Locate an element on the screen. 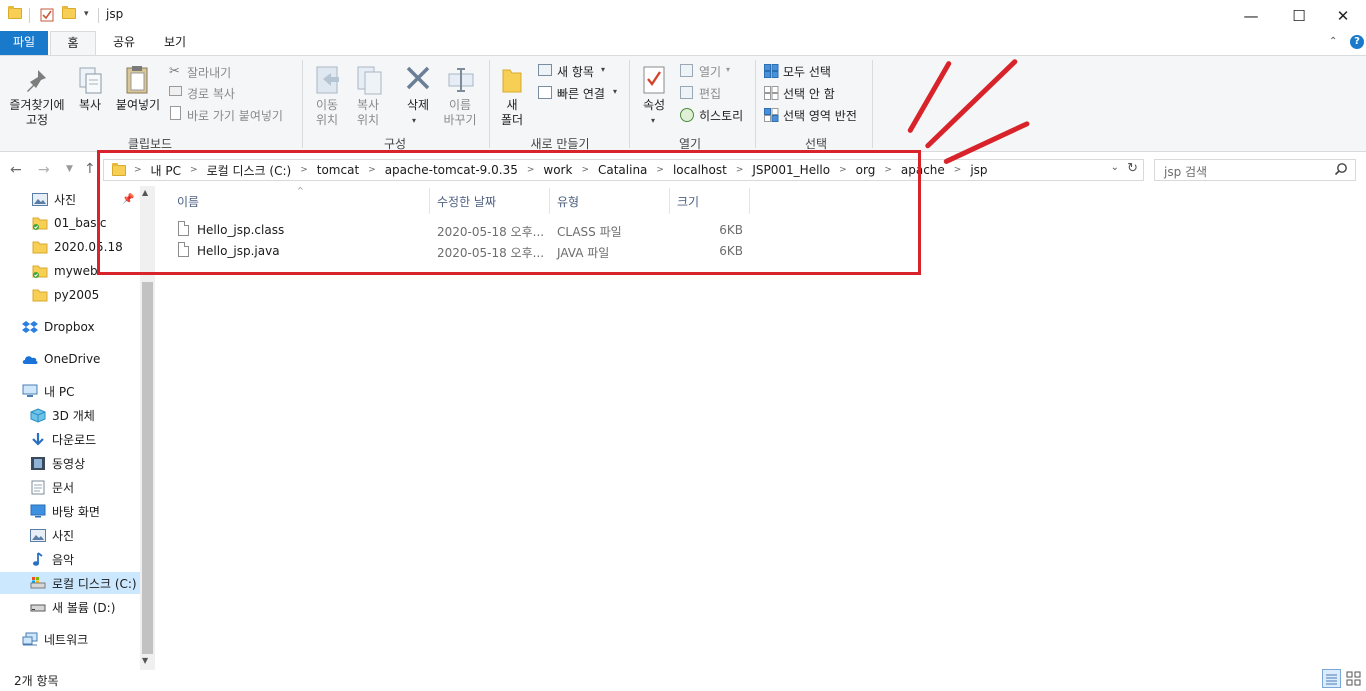  properties-check-icon is located at coordinates (47, 15).